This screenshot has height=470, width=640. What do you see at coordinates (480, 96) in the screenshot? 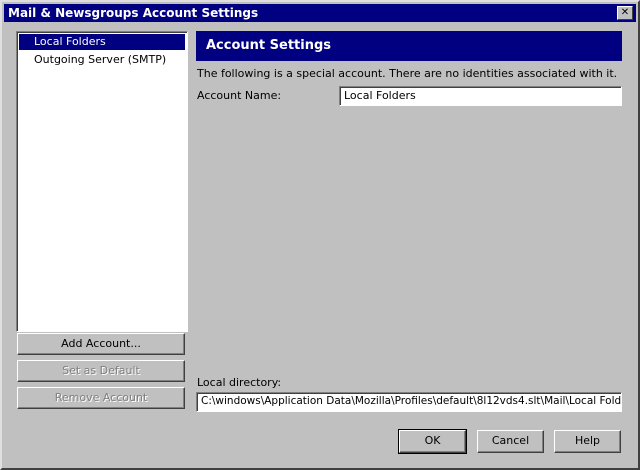
I see `account-name-field: Local Folders` at bounding box center [480, 96].